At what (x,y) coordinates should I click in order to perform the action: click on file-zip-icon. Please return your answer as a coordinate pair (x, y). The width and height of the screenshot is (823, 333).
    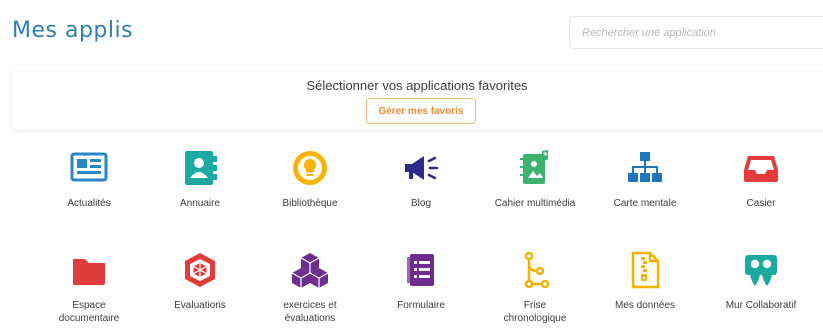
    Looking at the image, I should click on (645, 270).